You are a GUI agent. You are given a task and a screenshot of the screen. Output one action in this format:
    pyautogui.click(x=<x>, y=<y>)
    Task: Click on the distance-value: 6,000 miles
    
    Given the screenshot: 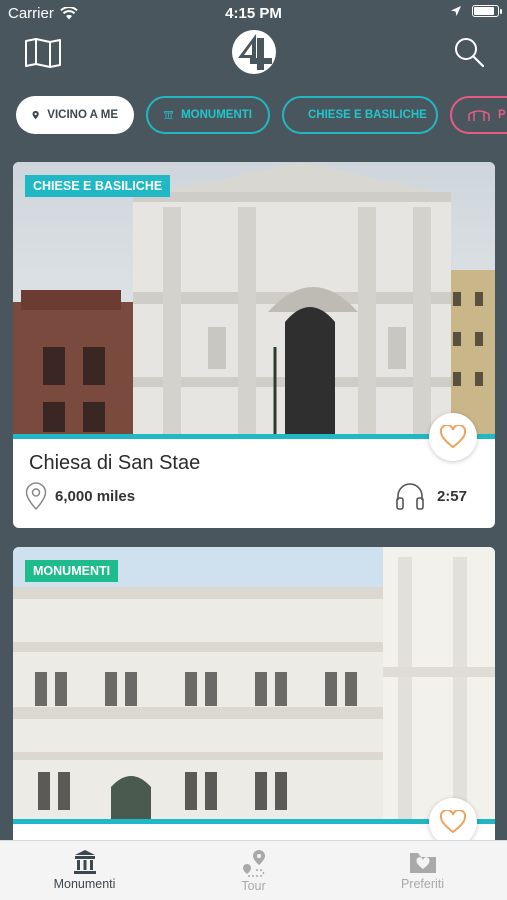 What is the action you would take?
    pyautogui.click(x=95, y=496)
    